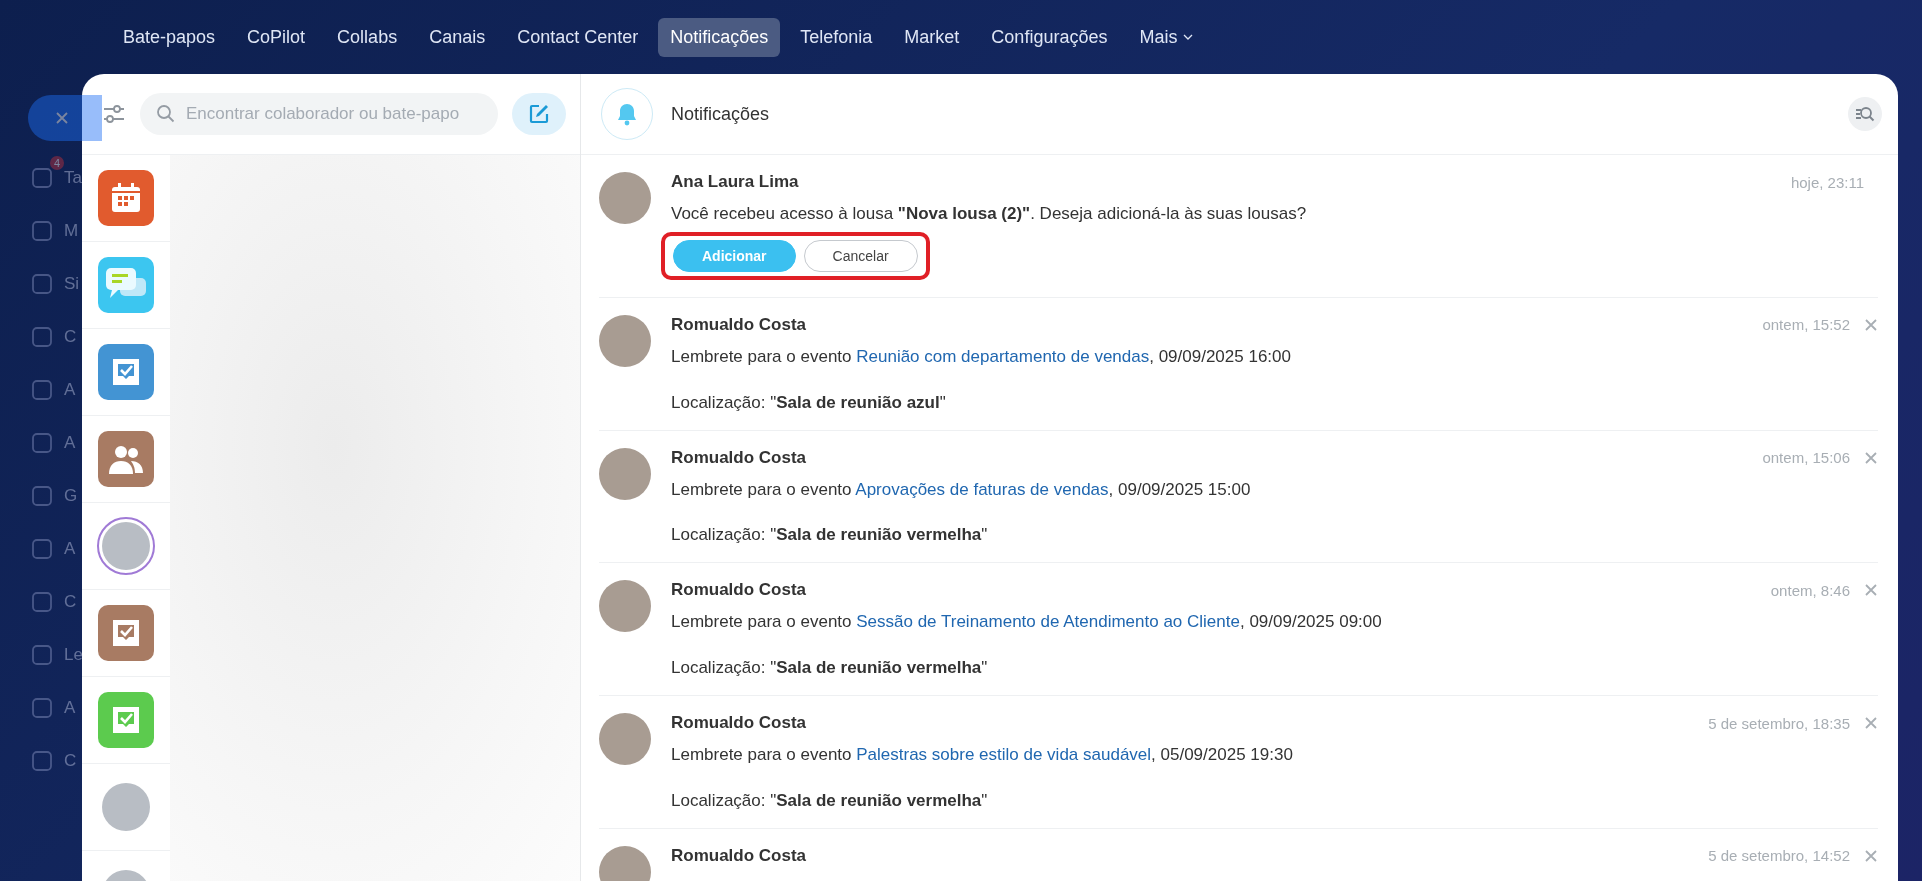  I want to click on event-link: Palestras sobre estilo de vida saudável, so click(1004, 755).